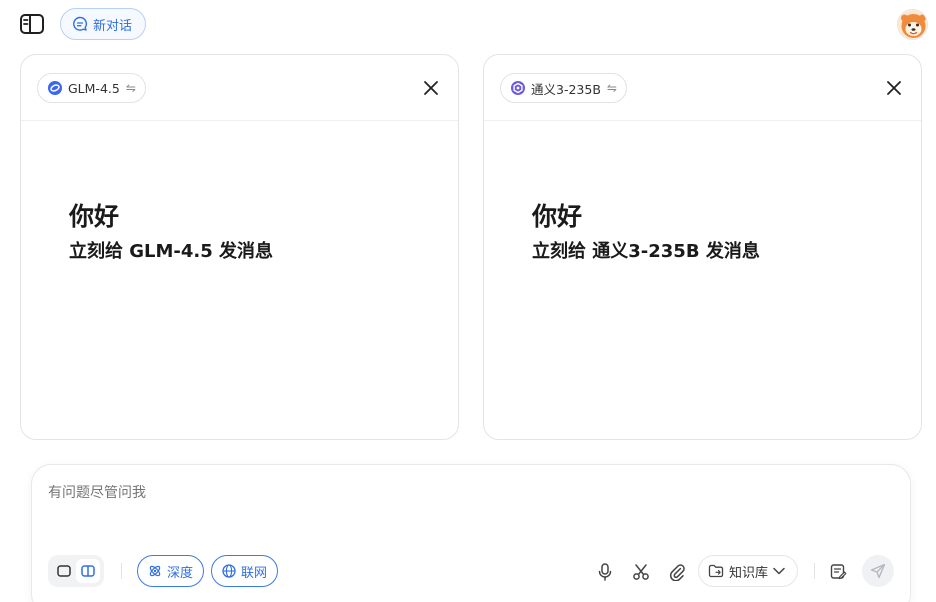  I want to click on single-panel-icon, so click(64, 571).